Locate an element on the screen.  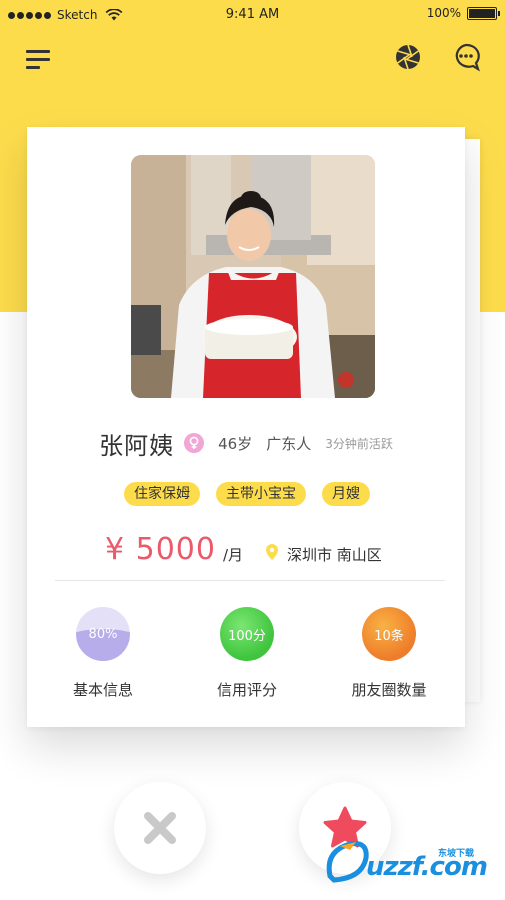
battery-icon is located at coordinates (483, 13).